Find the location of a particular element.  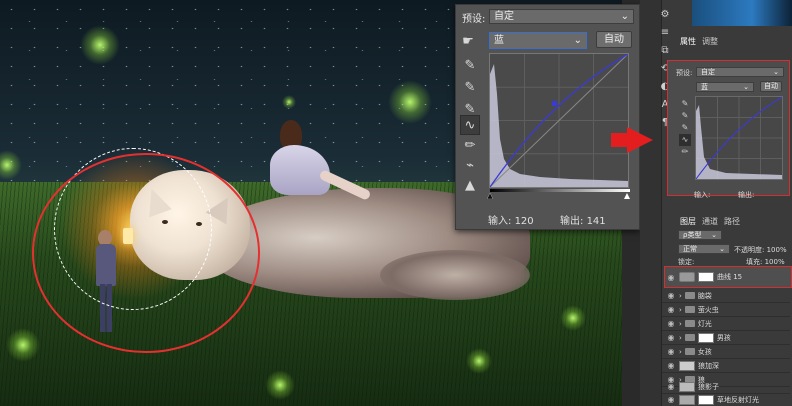

layer-name: 草地反射灯光 is located at coordinates (738, 399).